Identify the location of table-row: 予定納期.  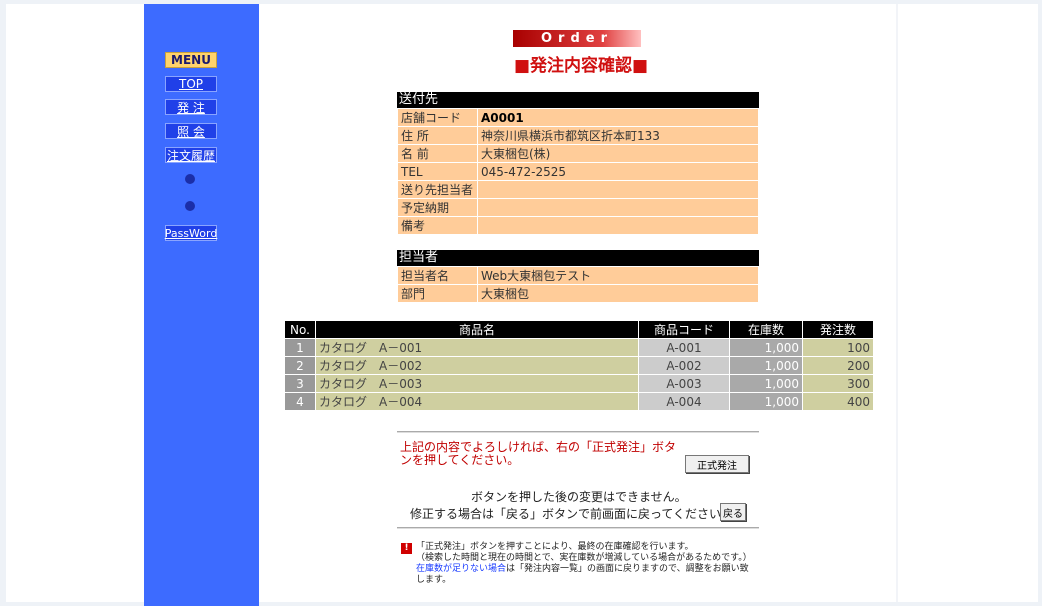
(578, 207).